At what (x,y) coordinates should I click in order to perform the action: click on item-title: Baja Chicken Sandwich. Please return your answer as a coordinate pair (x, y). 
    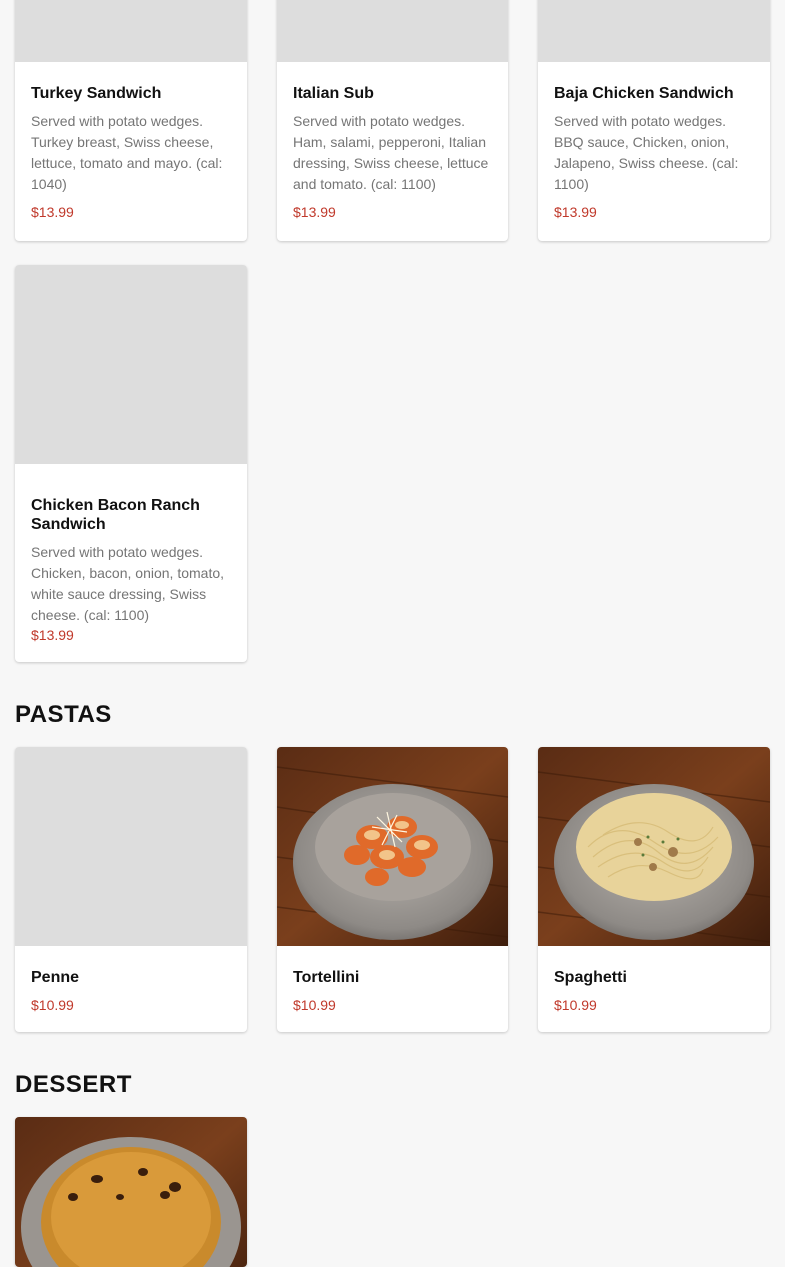
    Looking at the image, I should click on (644, 93).